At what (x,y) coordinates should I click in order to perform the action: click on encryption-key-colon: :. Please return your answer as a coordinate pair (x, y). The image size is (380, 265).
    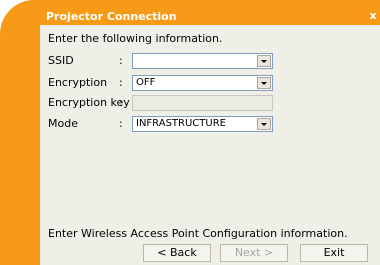
    Looking at the image, I should click on (121, 102).